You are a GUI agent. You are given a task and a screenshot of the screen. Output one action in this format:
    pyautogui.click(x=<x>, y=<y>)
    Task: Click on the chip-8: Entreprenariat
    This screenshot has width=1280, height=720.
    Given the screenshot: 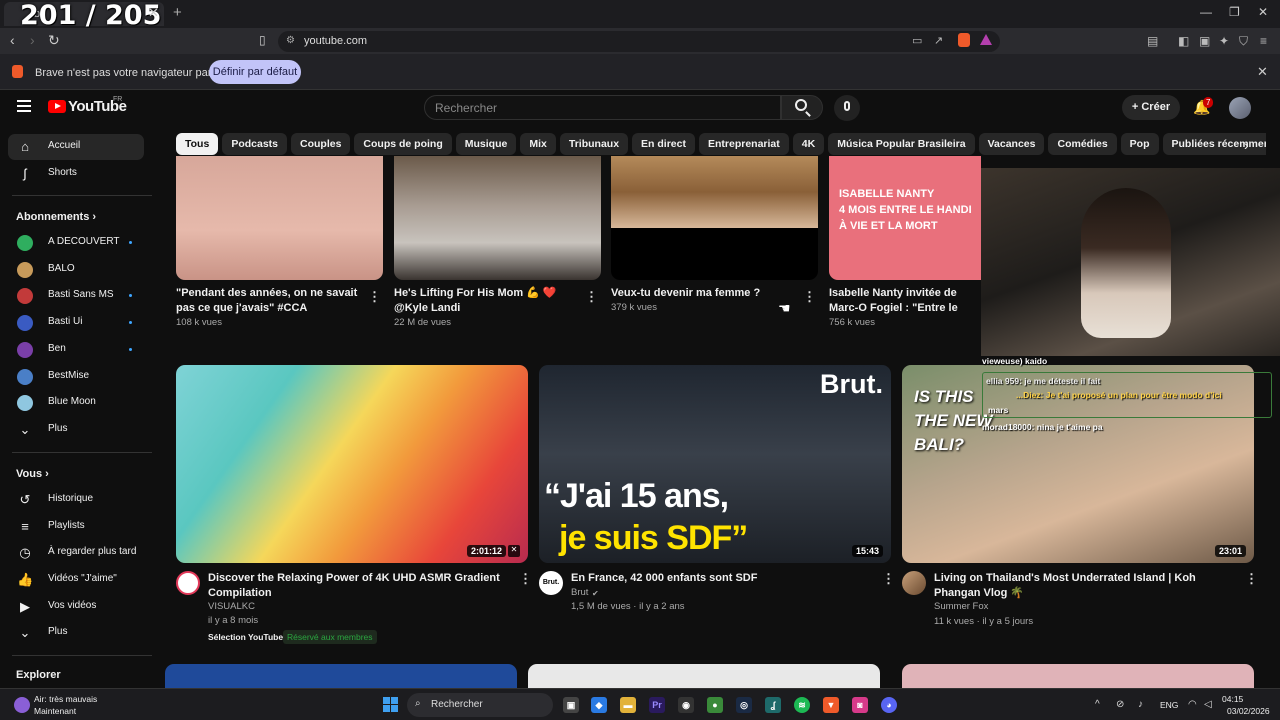 What is the action you would take?
    pyautogui.click(x=743, y=144)
    